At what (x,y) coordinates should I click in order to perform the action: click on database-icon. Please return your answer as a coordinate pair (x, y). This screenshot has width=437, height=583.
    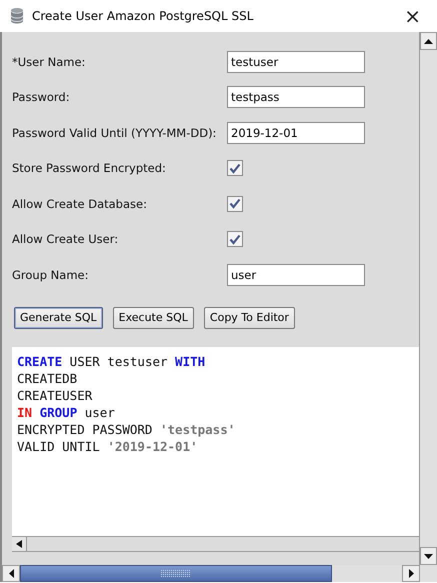
    Looking at the image, I should click on (17, 16).